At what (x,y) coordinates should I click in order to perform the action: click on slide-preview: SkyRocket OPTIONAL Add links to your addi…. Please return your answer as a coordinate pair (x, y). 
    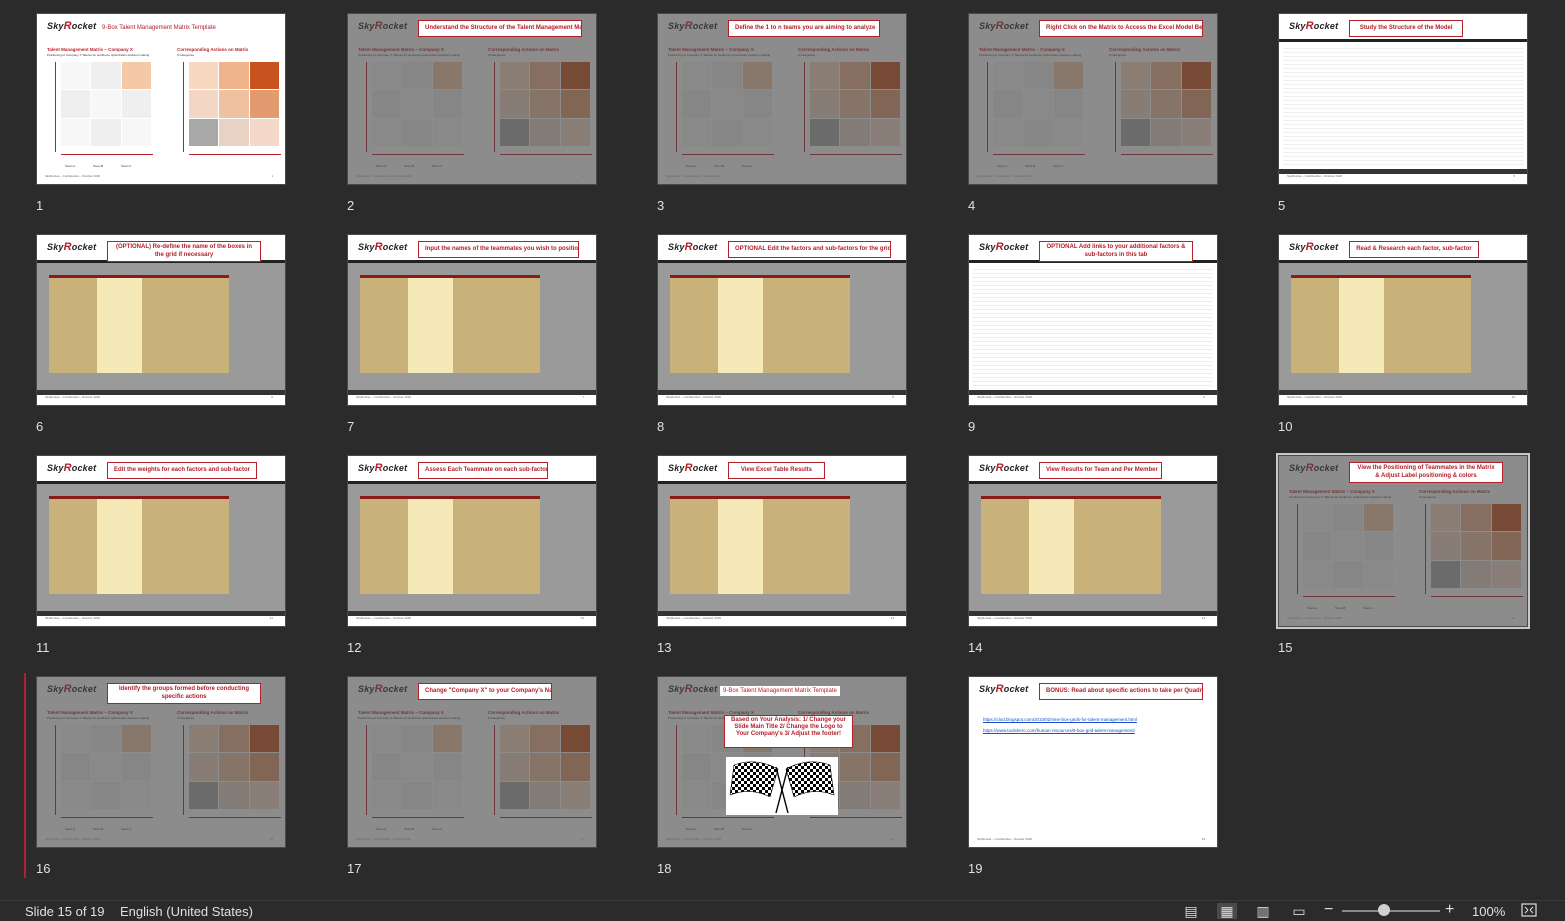
    Looking at the image, I should click on (1093, 320).